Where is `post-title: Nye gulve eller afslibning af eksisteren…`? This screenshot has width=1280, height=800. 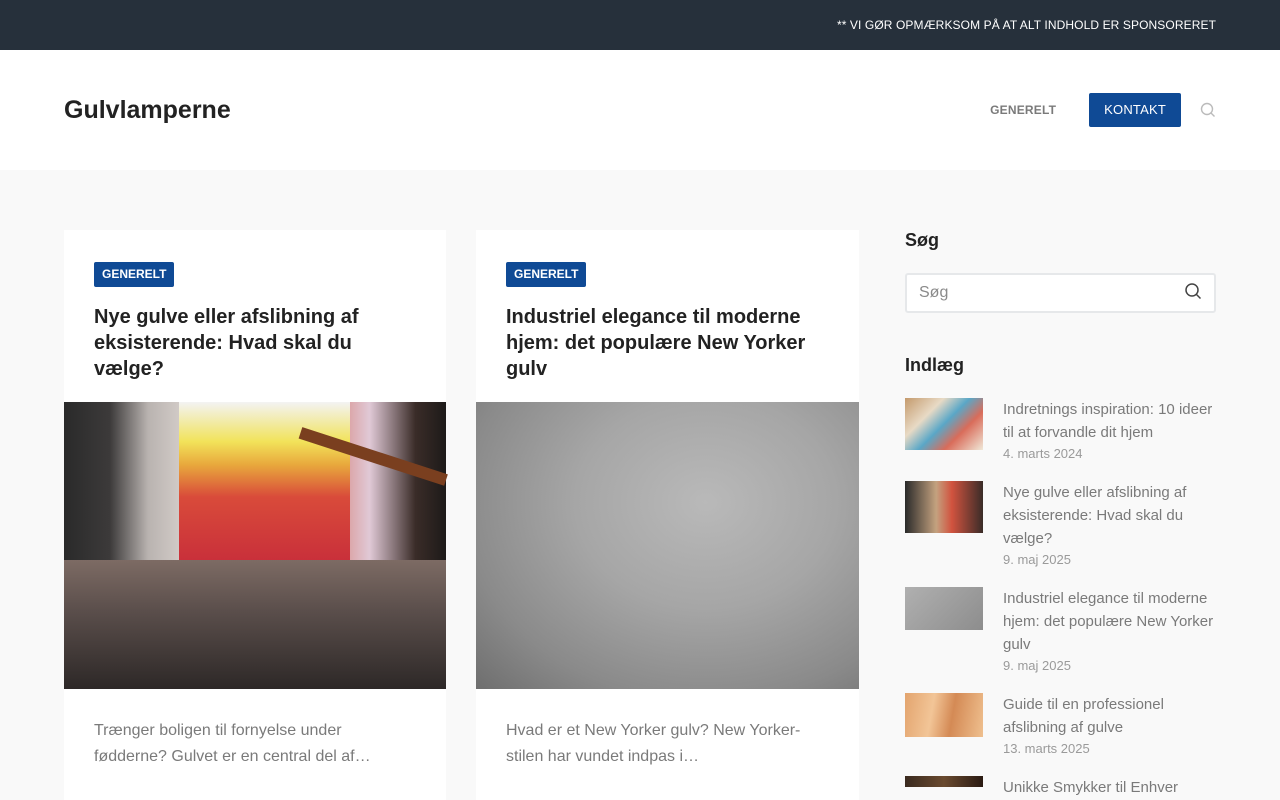
post-title: Nye gulve eller afslibning af eksisteren… is located at coordinates (255, 343).